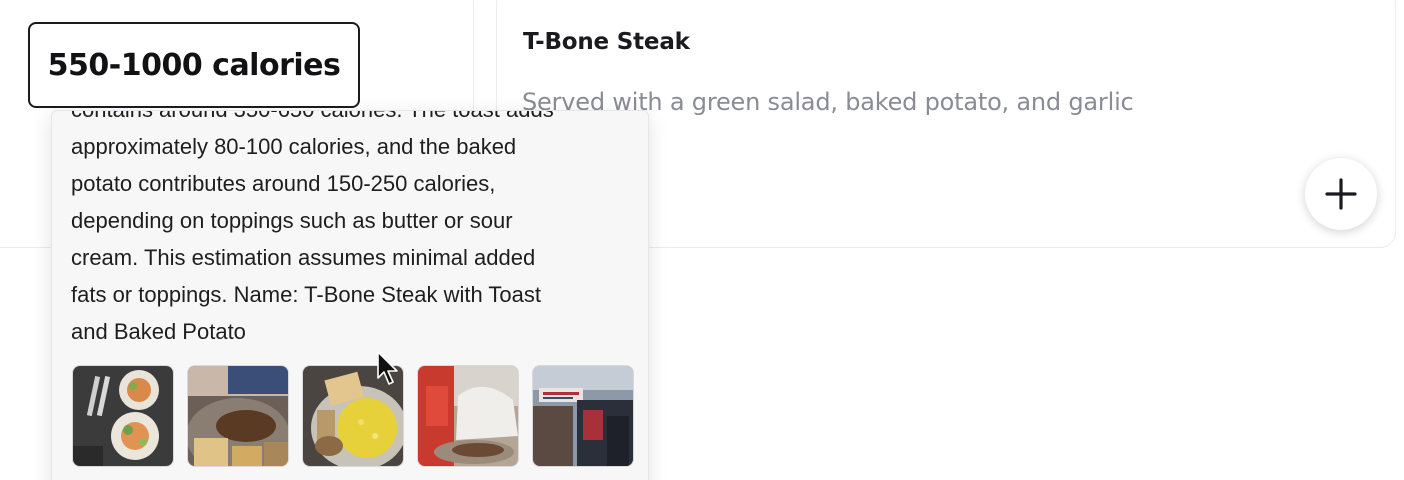  I want to click on calories-label: 550-1000 calories, so click(194, 65).